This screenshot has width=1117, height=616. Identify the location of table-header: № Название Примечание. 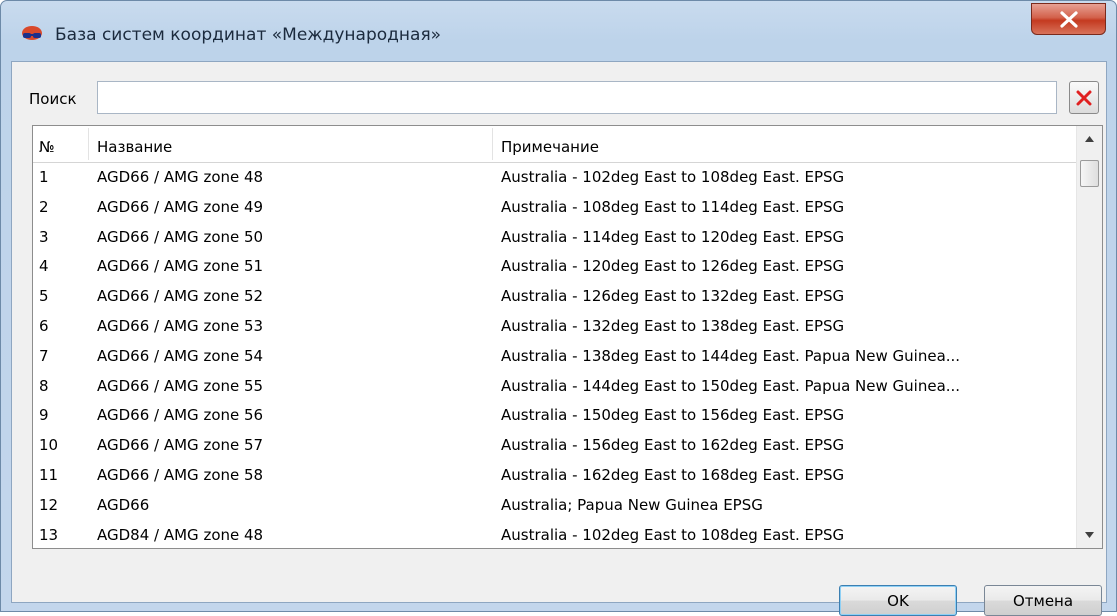
(554, 144).